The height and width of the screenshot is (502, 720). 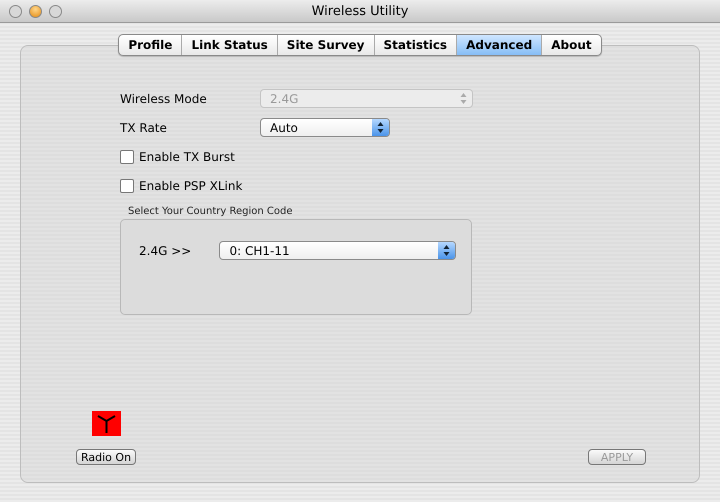 What do you see at coordinates (15, 11) in the screenshot?
I see `close-button` at bounding box center [15, 11].